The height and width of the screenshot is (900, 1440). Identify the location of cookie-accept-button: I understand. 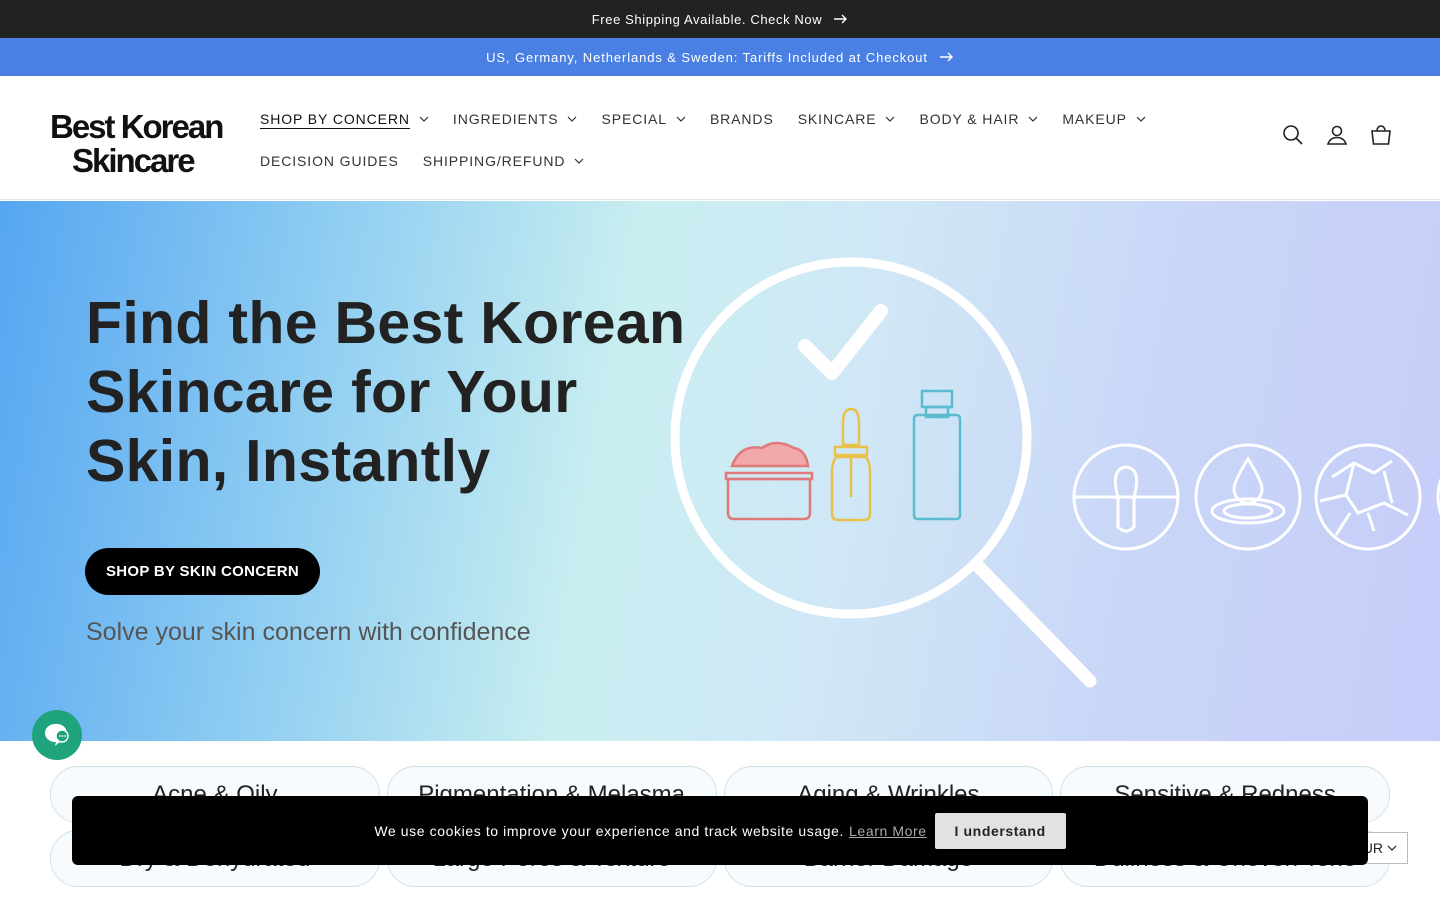
(1000, 830).